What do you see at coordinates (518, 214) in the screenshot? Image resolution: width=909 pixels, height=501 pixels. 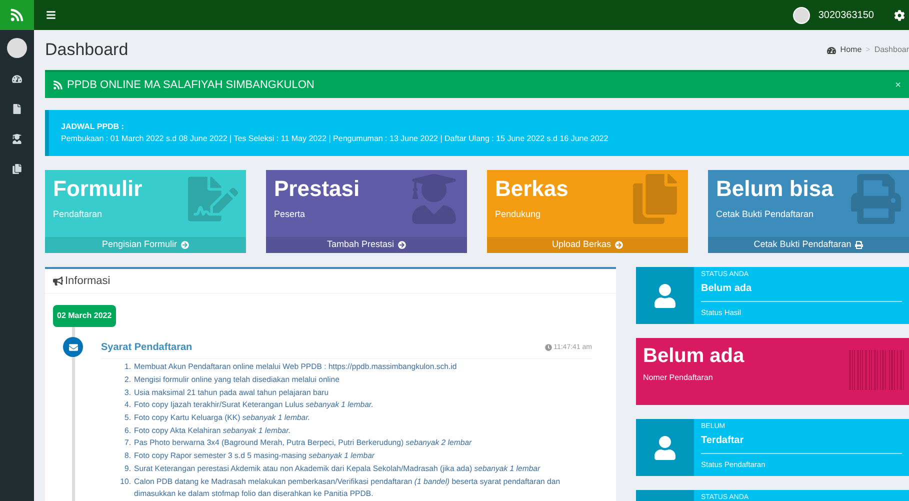 I see `tile-subtitle: Pendukung` at bounding box center [518, 214].